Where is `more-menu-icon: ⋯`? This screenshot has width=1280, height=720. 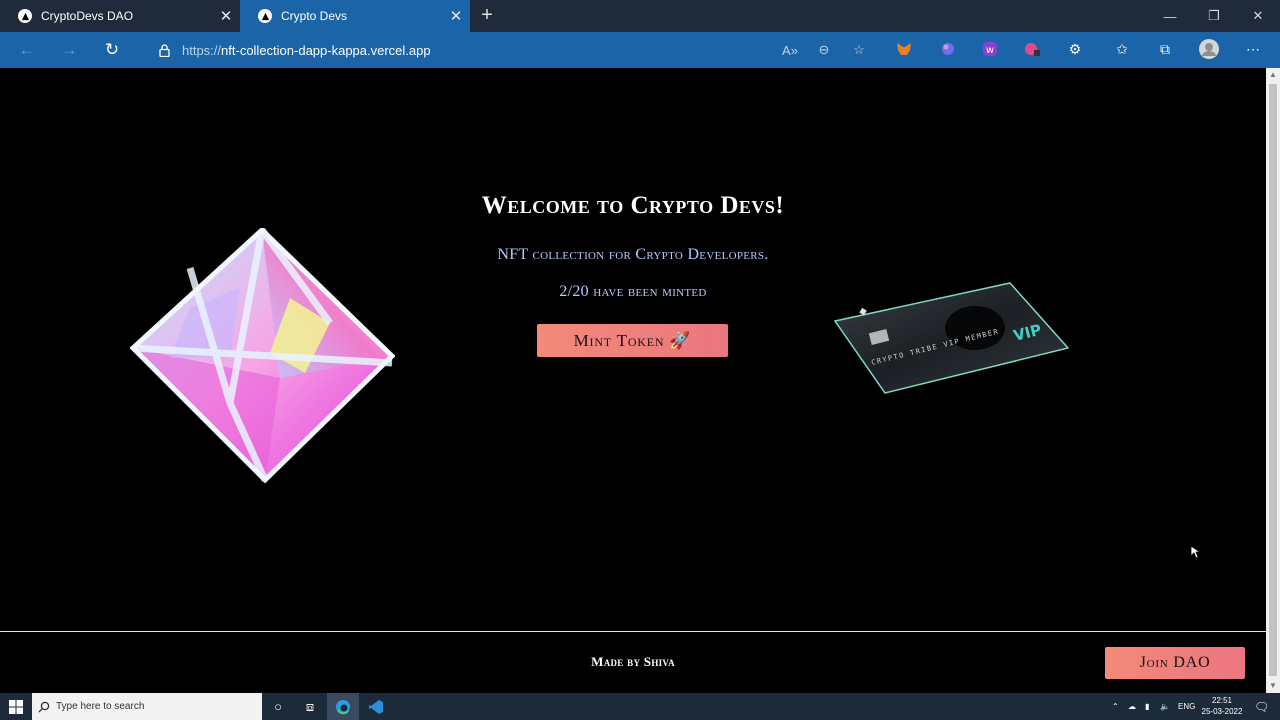
more-menu-icon: ⋯ is located at coordinates (1253, 49).